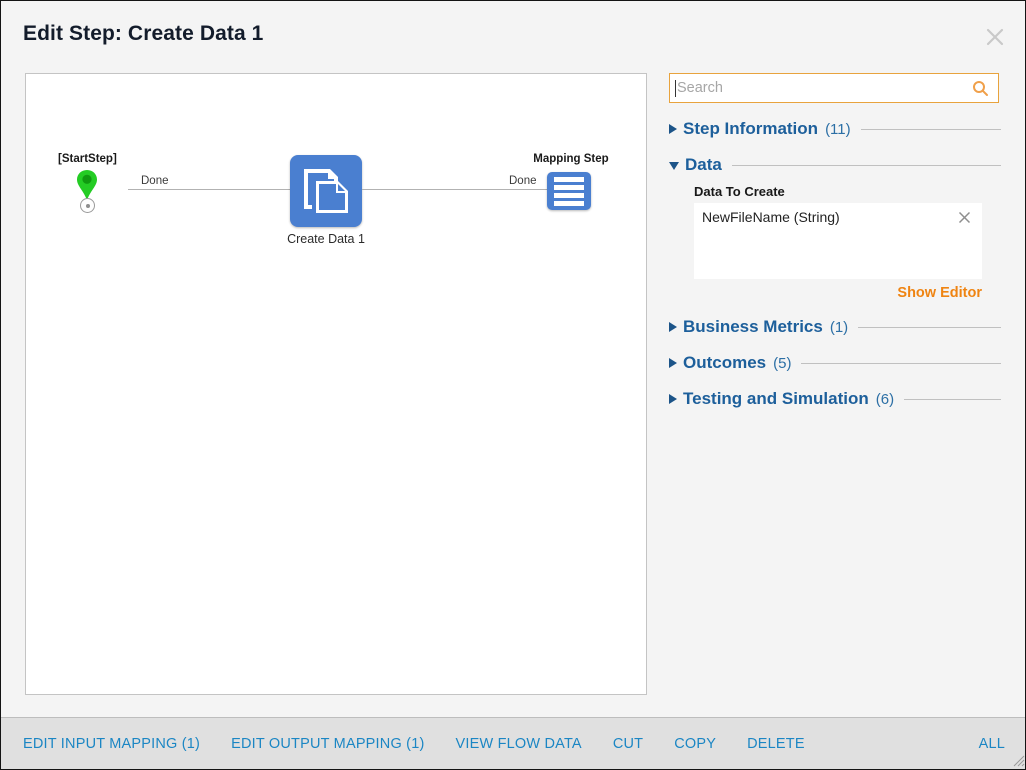 The width and height of the screenshot is (1026, 770). I want to click on section-count: (6), so click(885, 399).